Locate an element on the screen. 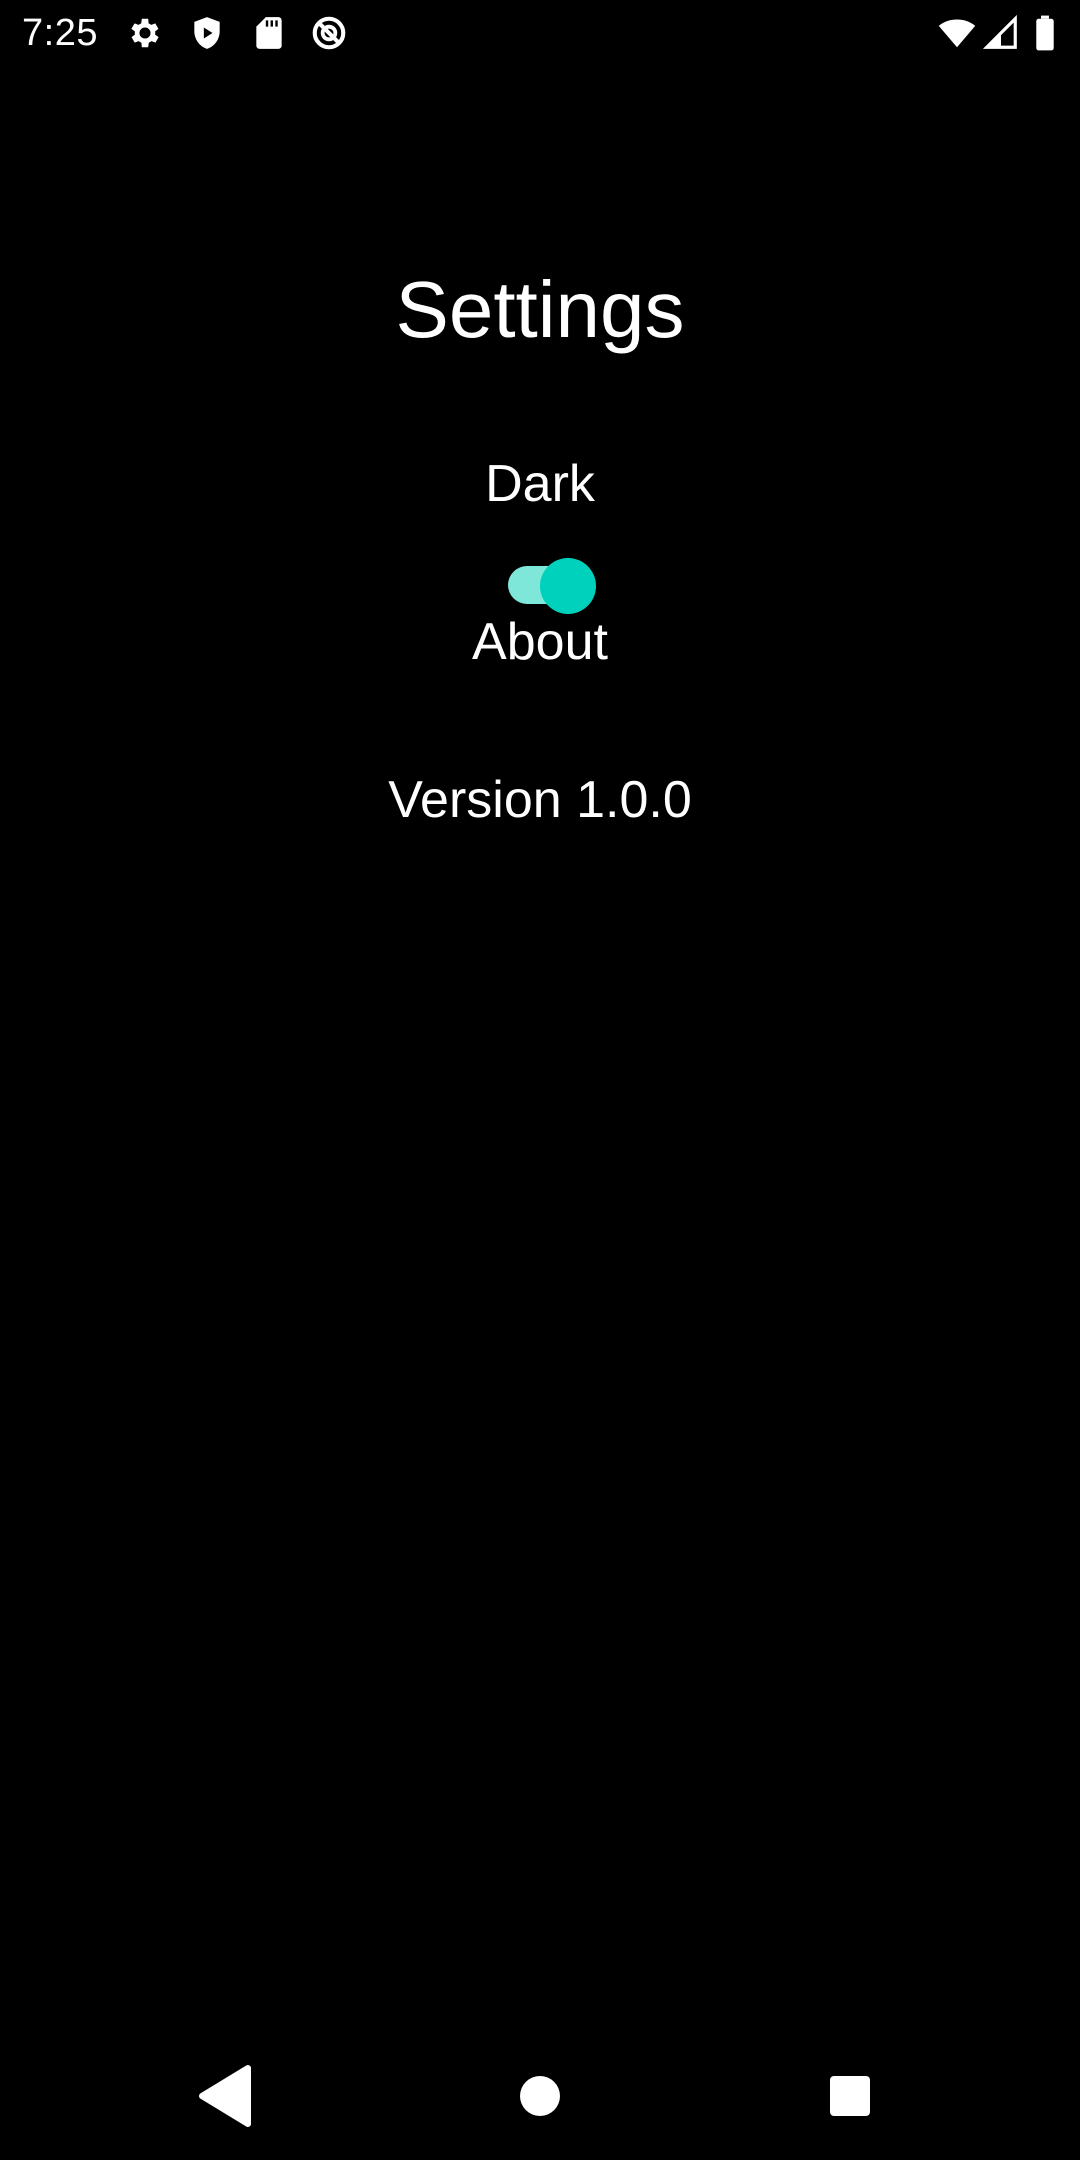 The height and width of the screenshot is (2160, 1080). sd-card-icon is located at coordinates (269, 33).